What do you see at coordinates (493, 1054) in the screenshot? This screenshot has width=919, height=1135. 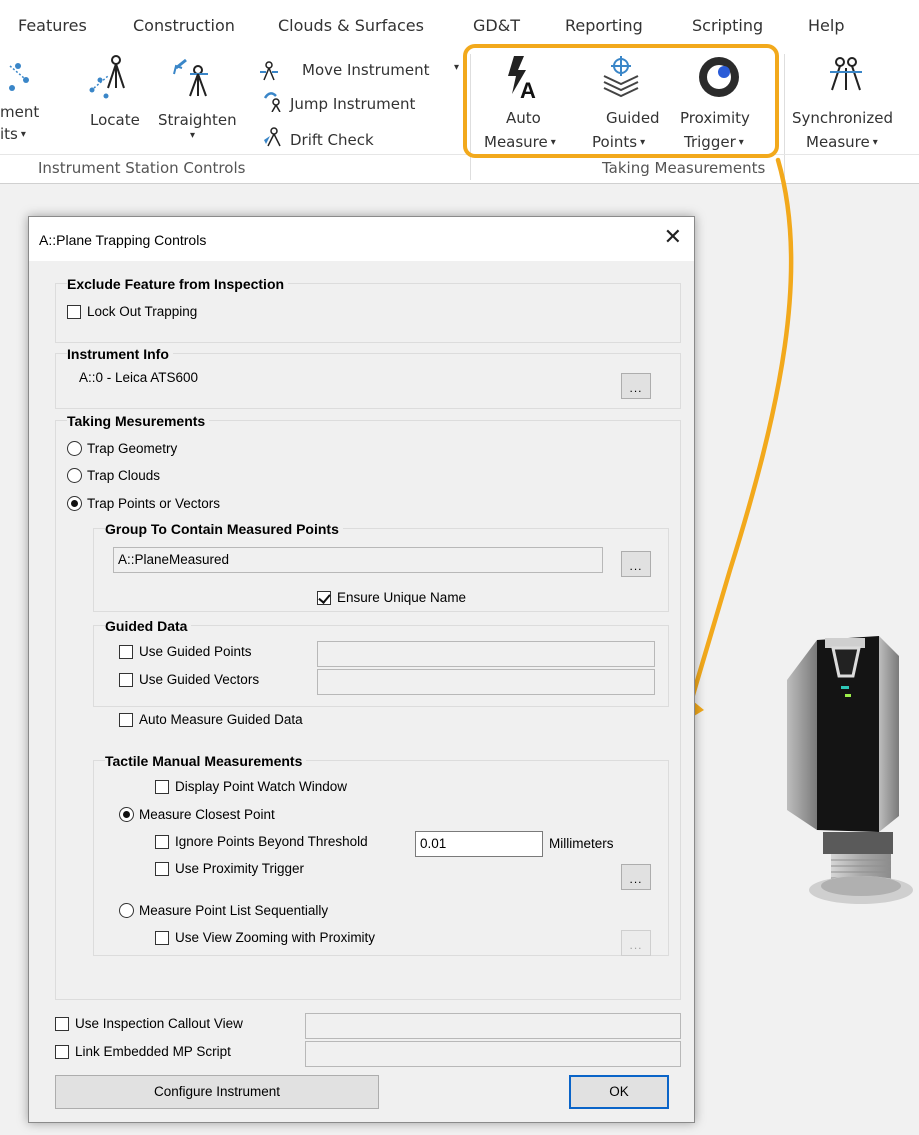 I see `mp-script-field` at bounding box center [493, 1054].